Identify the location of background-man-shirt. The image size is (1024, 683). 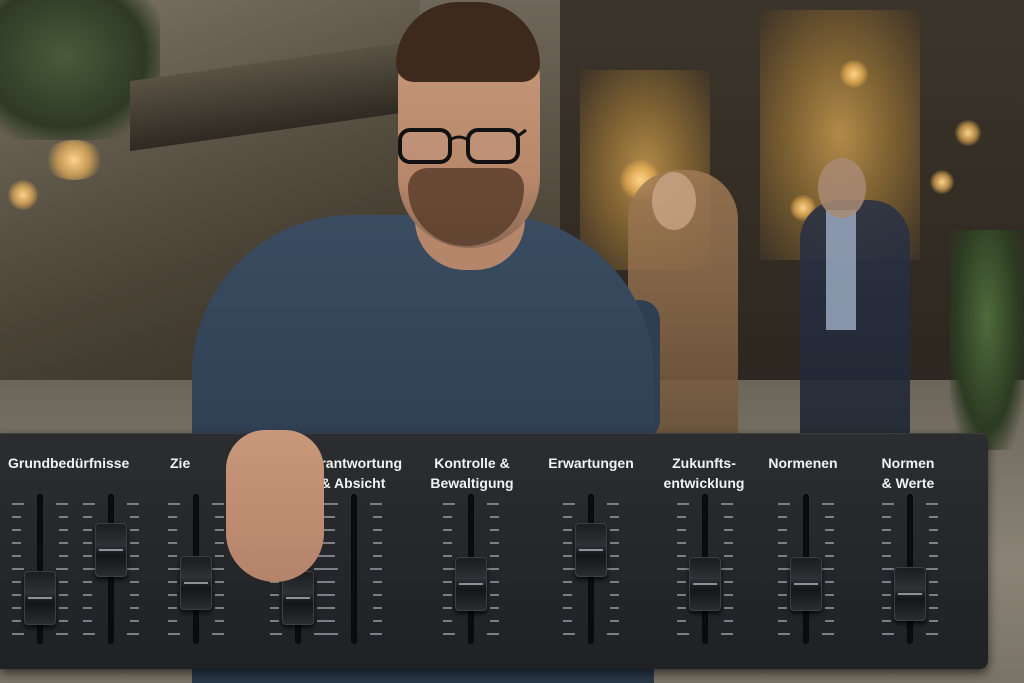
(841, 270).